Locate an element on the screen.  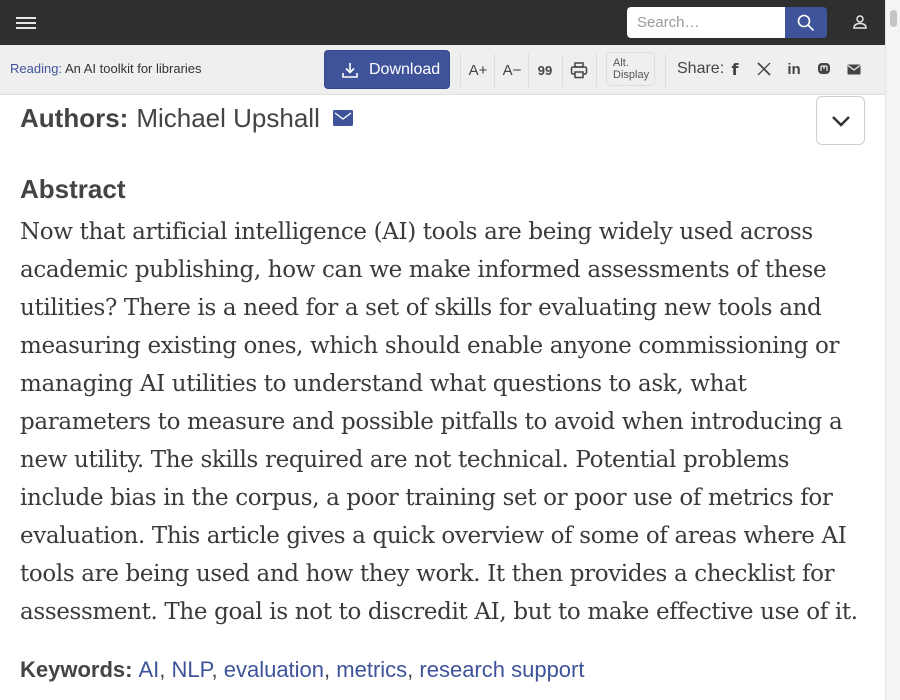
alt-display-line1: Alt. is located at coordinates (621, 63).